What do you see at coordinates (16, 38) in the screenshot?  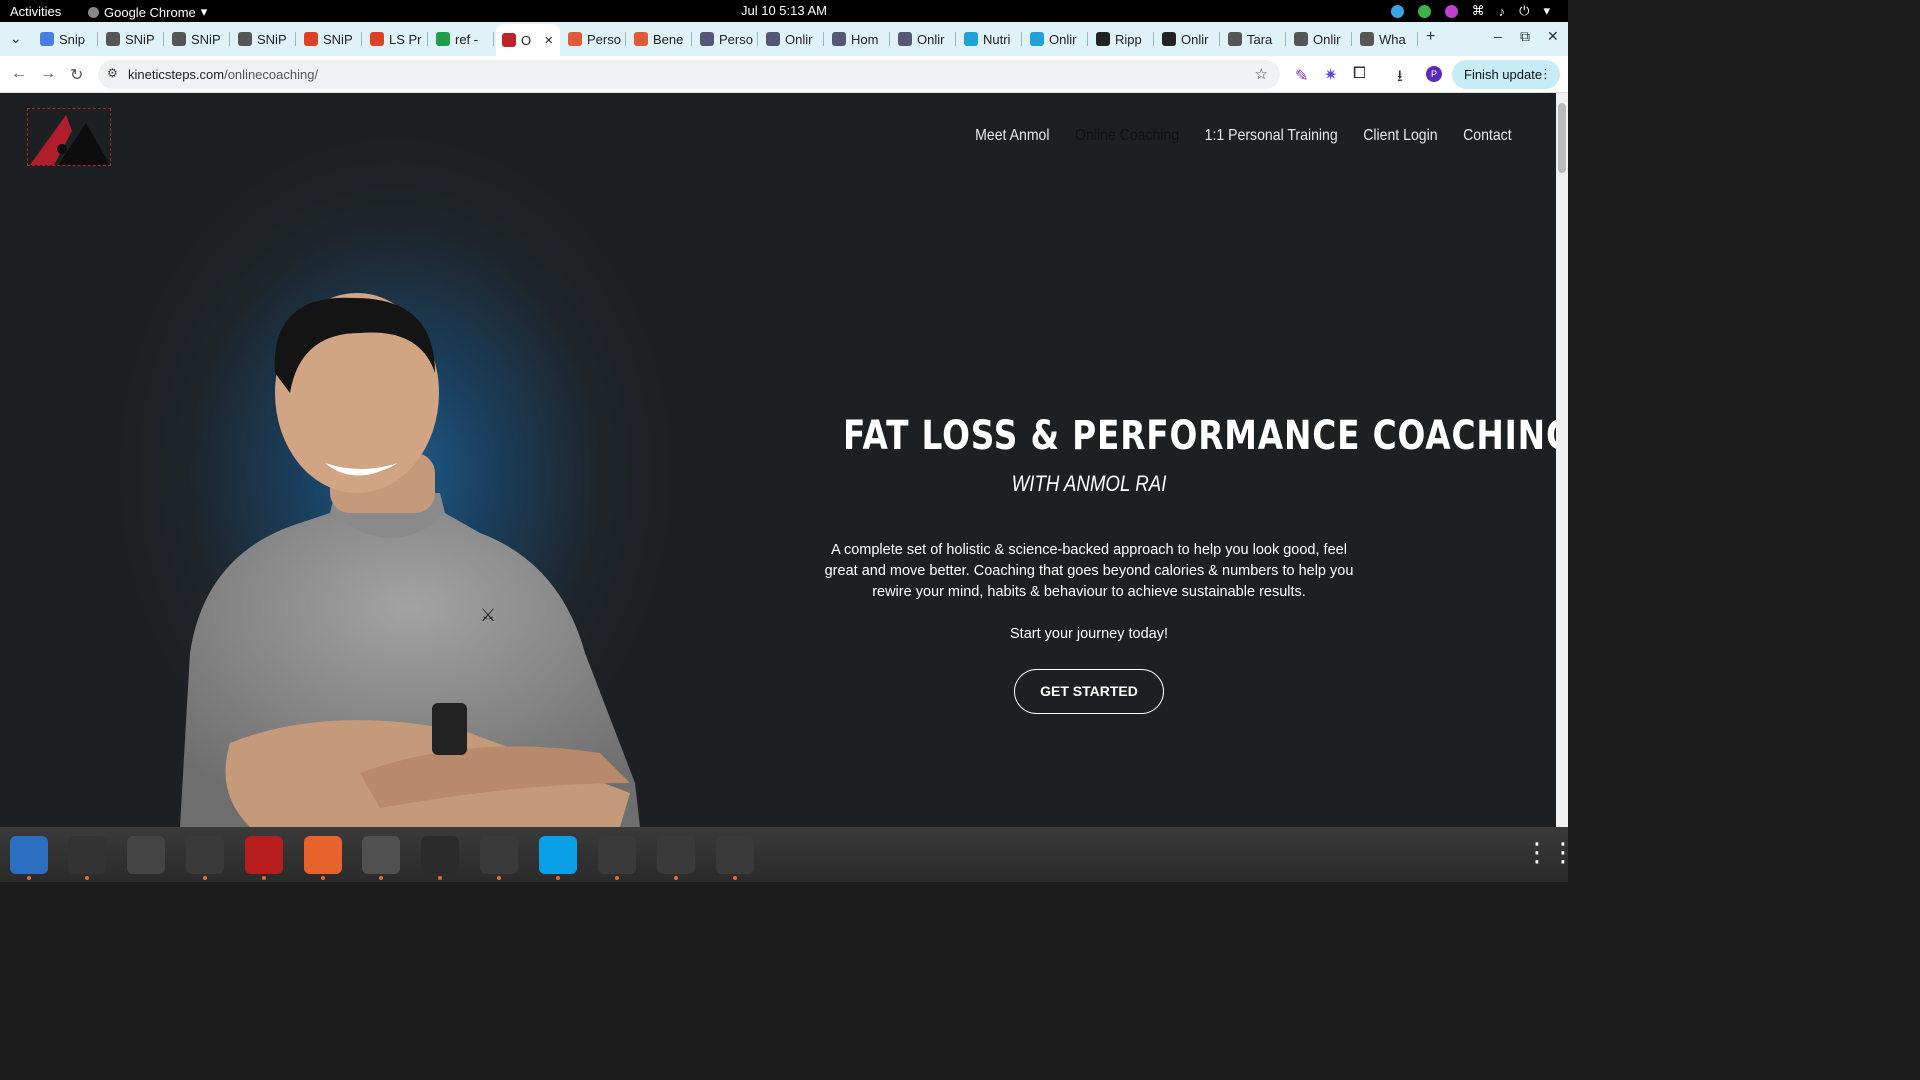 I see `tab-search-chevron-icon: ⌄` at bounding box center [16, 38].